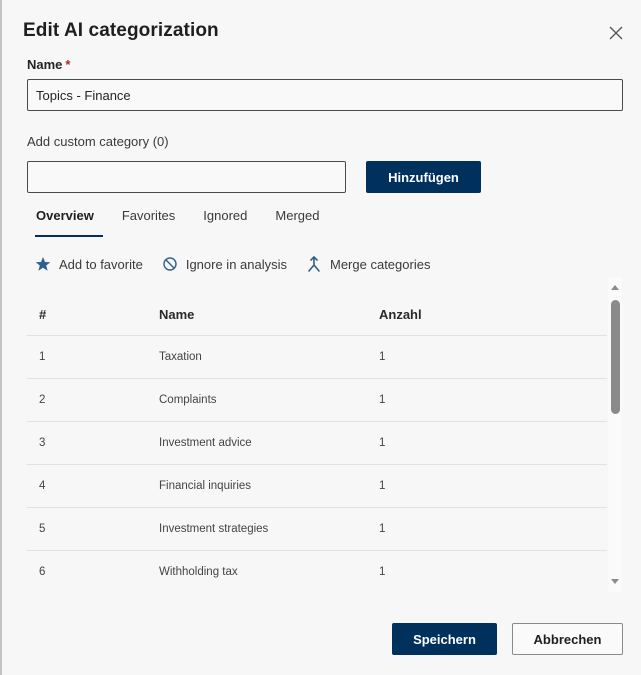 This screenshot has height=675, width=641. What do you see at coordinates (317, 400) in the screenshot?
I see `table-row: 2 Complaints 1` at bounding box center [317, 400].